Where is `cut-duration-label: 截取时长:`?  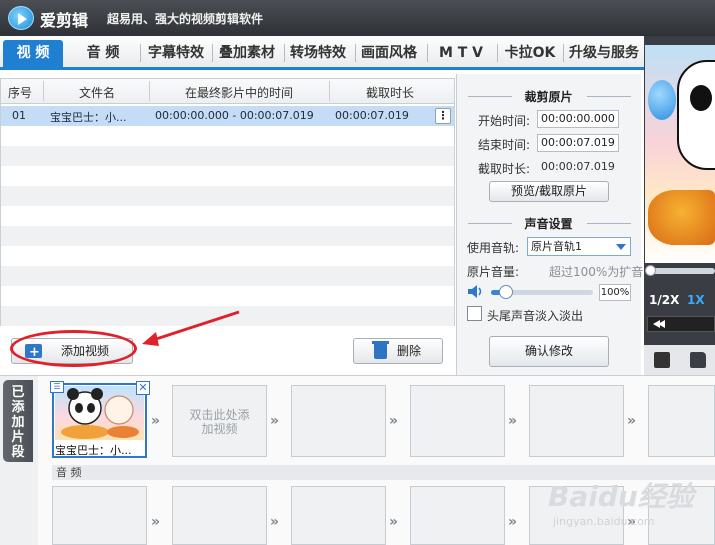 cut-duration-label: 截取时长: is located at coordinates (504, 169).